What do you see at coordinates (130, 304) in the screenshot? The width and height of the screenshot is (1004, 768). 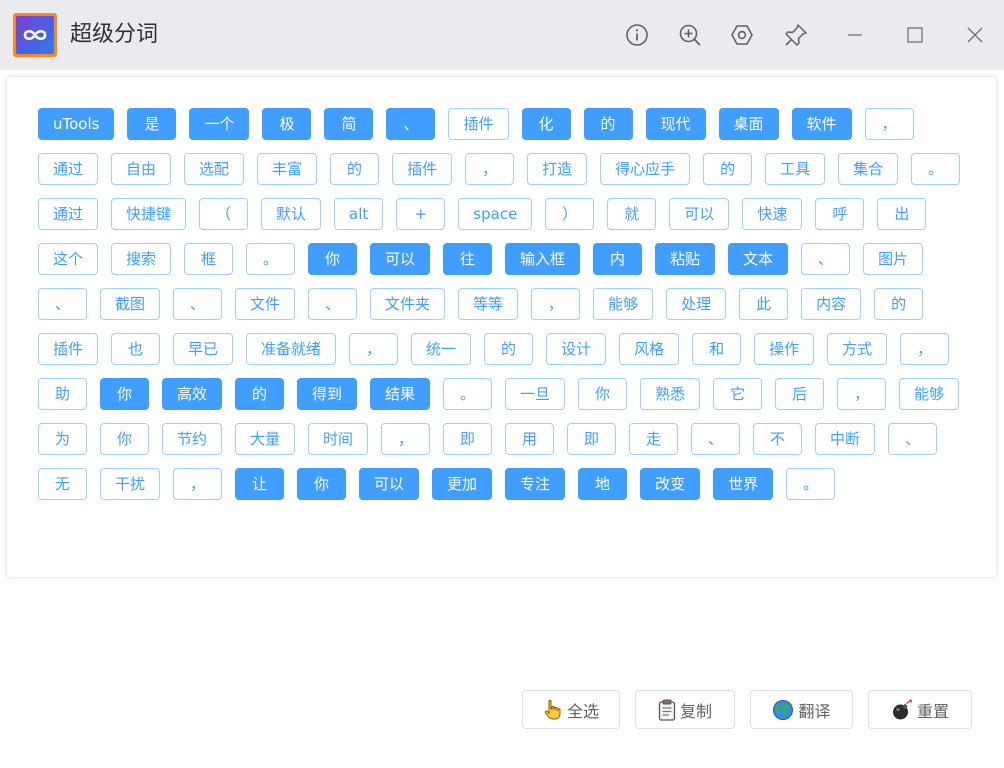 I see `word-token: 截图` at bounding box center [130, 304].